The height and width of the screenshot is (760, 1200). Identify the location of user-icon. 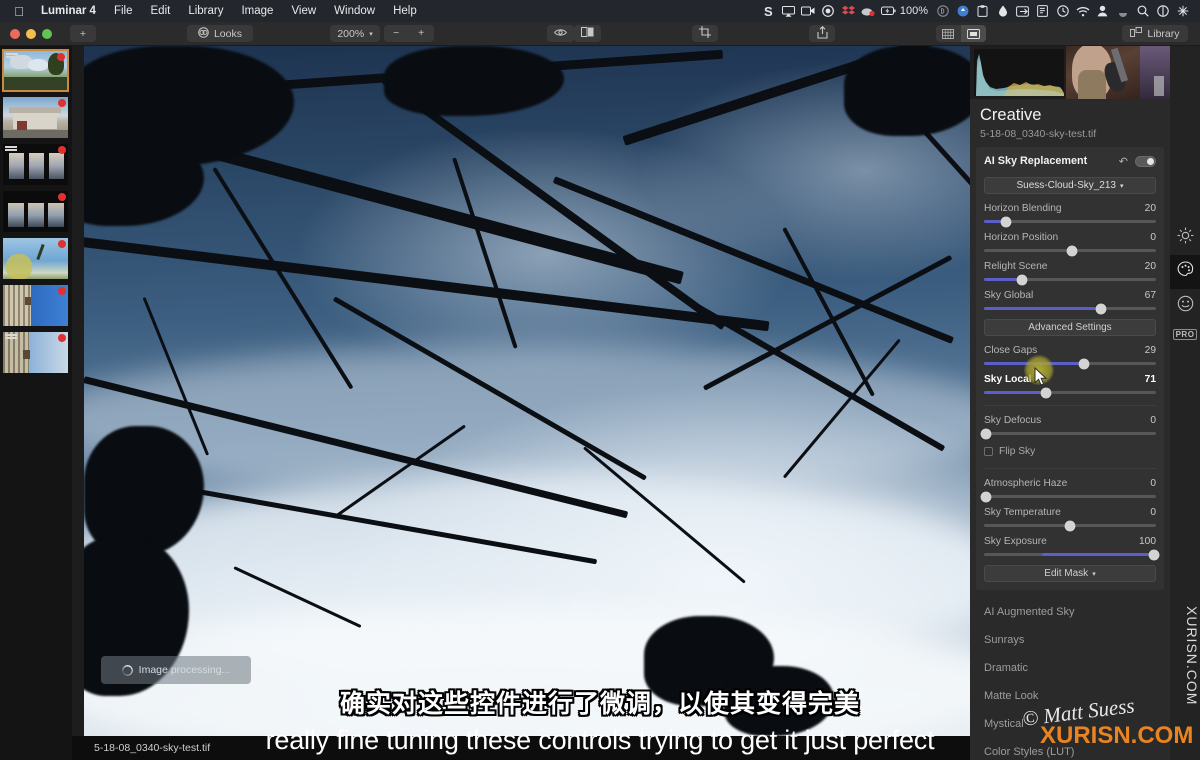
(1102, 11).